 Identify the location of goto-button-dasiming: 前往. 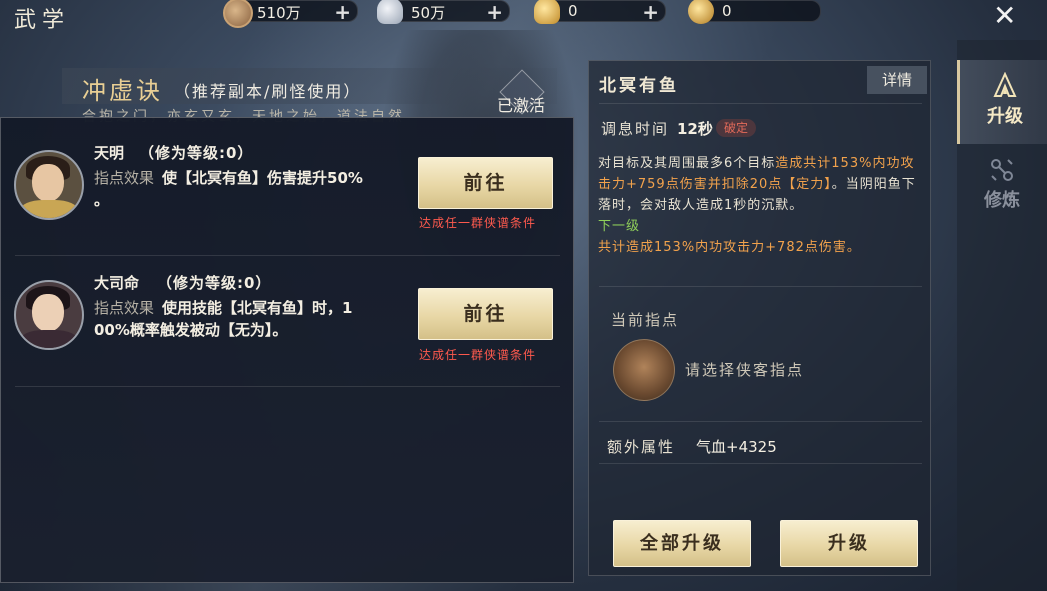
(485, 314).